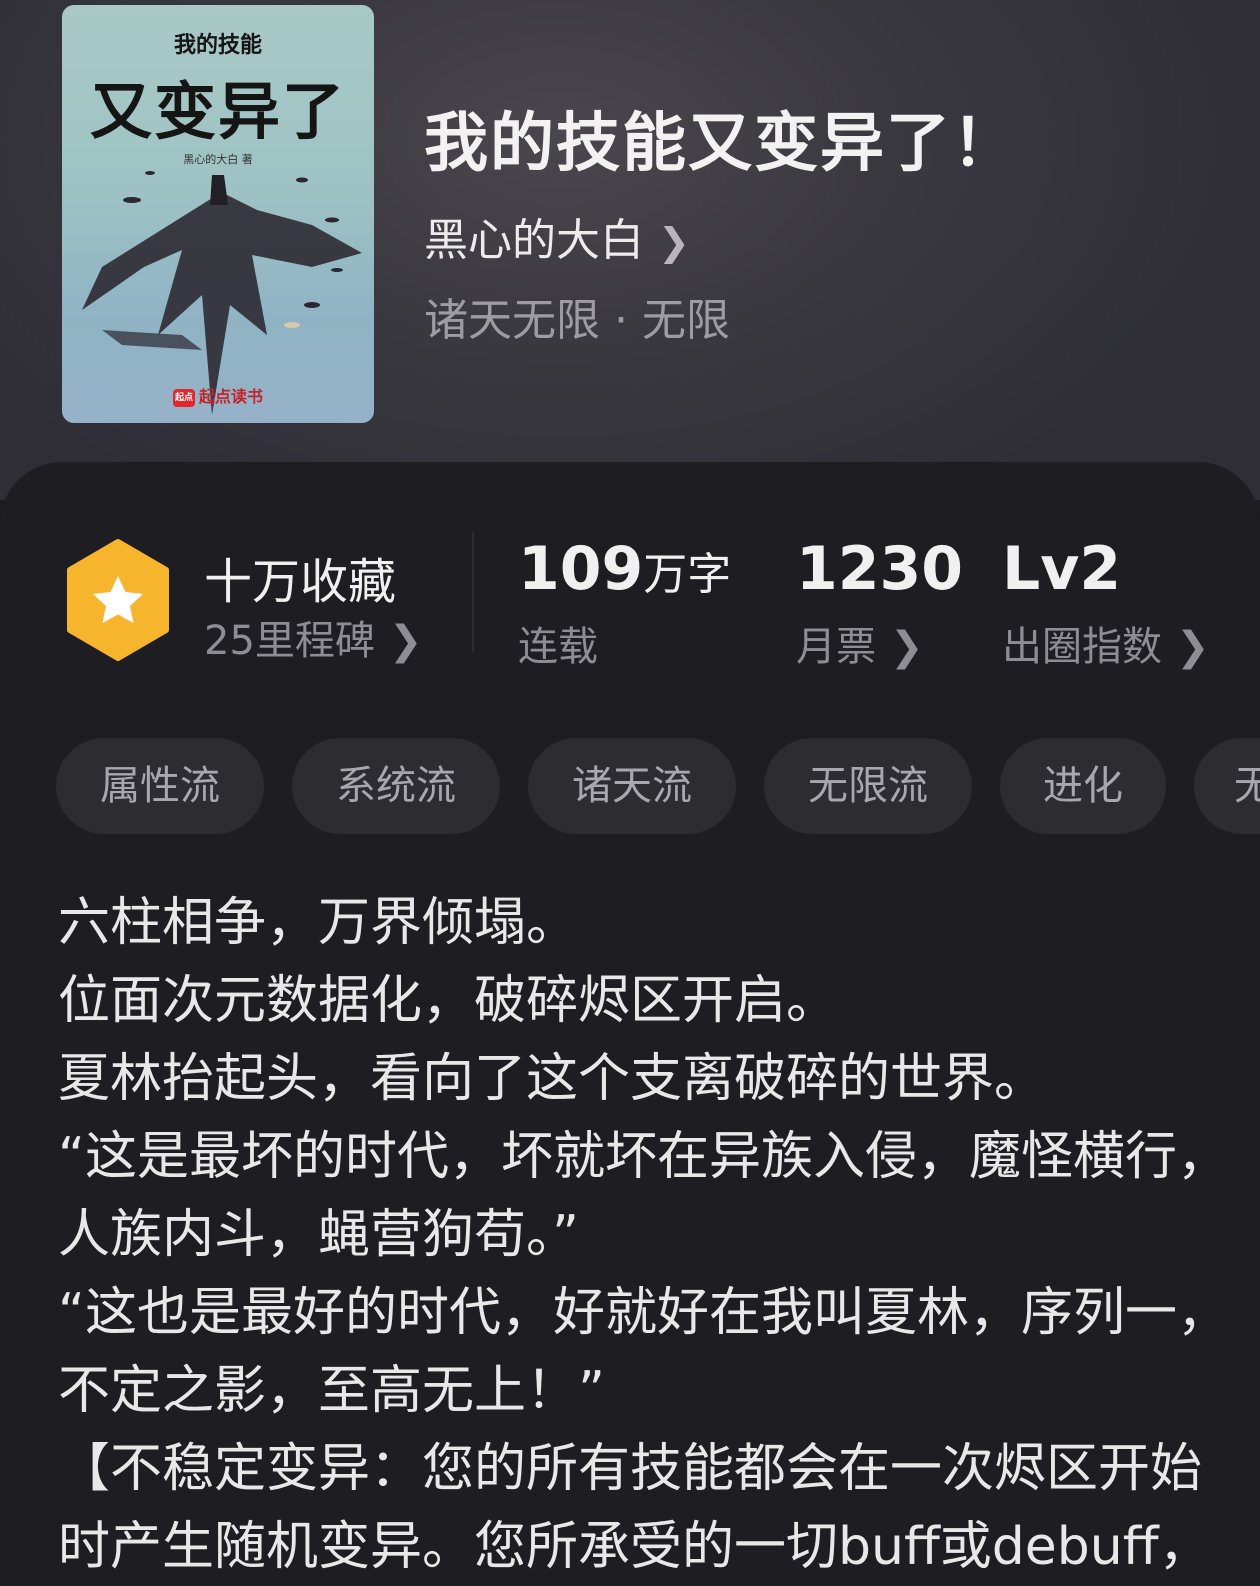 The height and width of the screenshot is (1586, 1260). I want to click on description-line: 位面次元数据化，破碎烬区开启。, so click(448, 1001).